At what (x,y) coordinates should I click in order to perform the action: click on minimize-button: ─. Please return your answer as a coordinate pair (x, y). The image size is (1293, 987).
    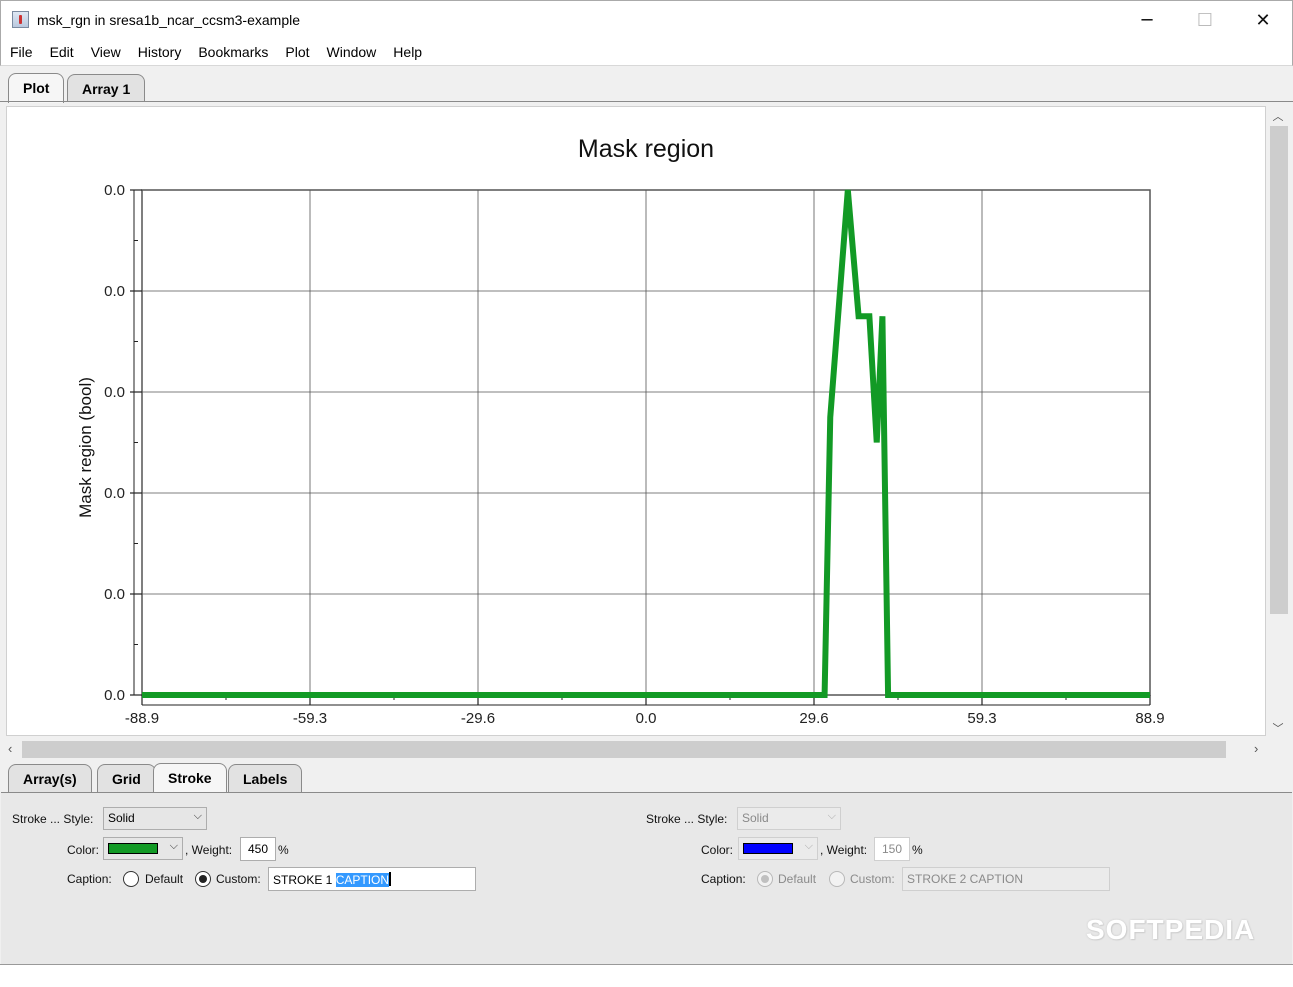
    Looking at the image, I should click on (1147, 20).